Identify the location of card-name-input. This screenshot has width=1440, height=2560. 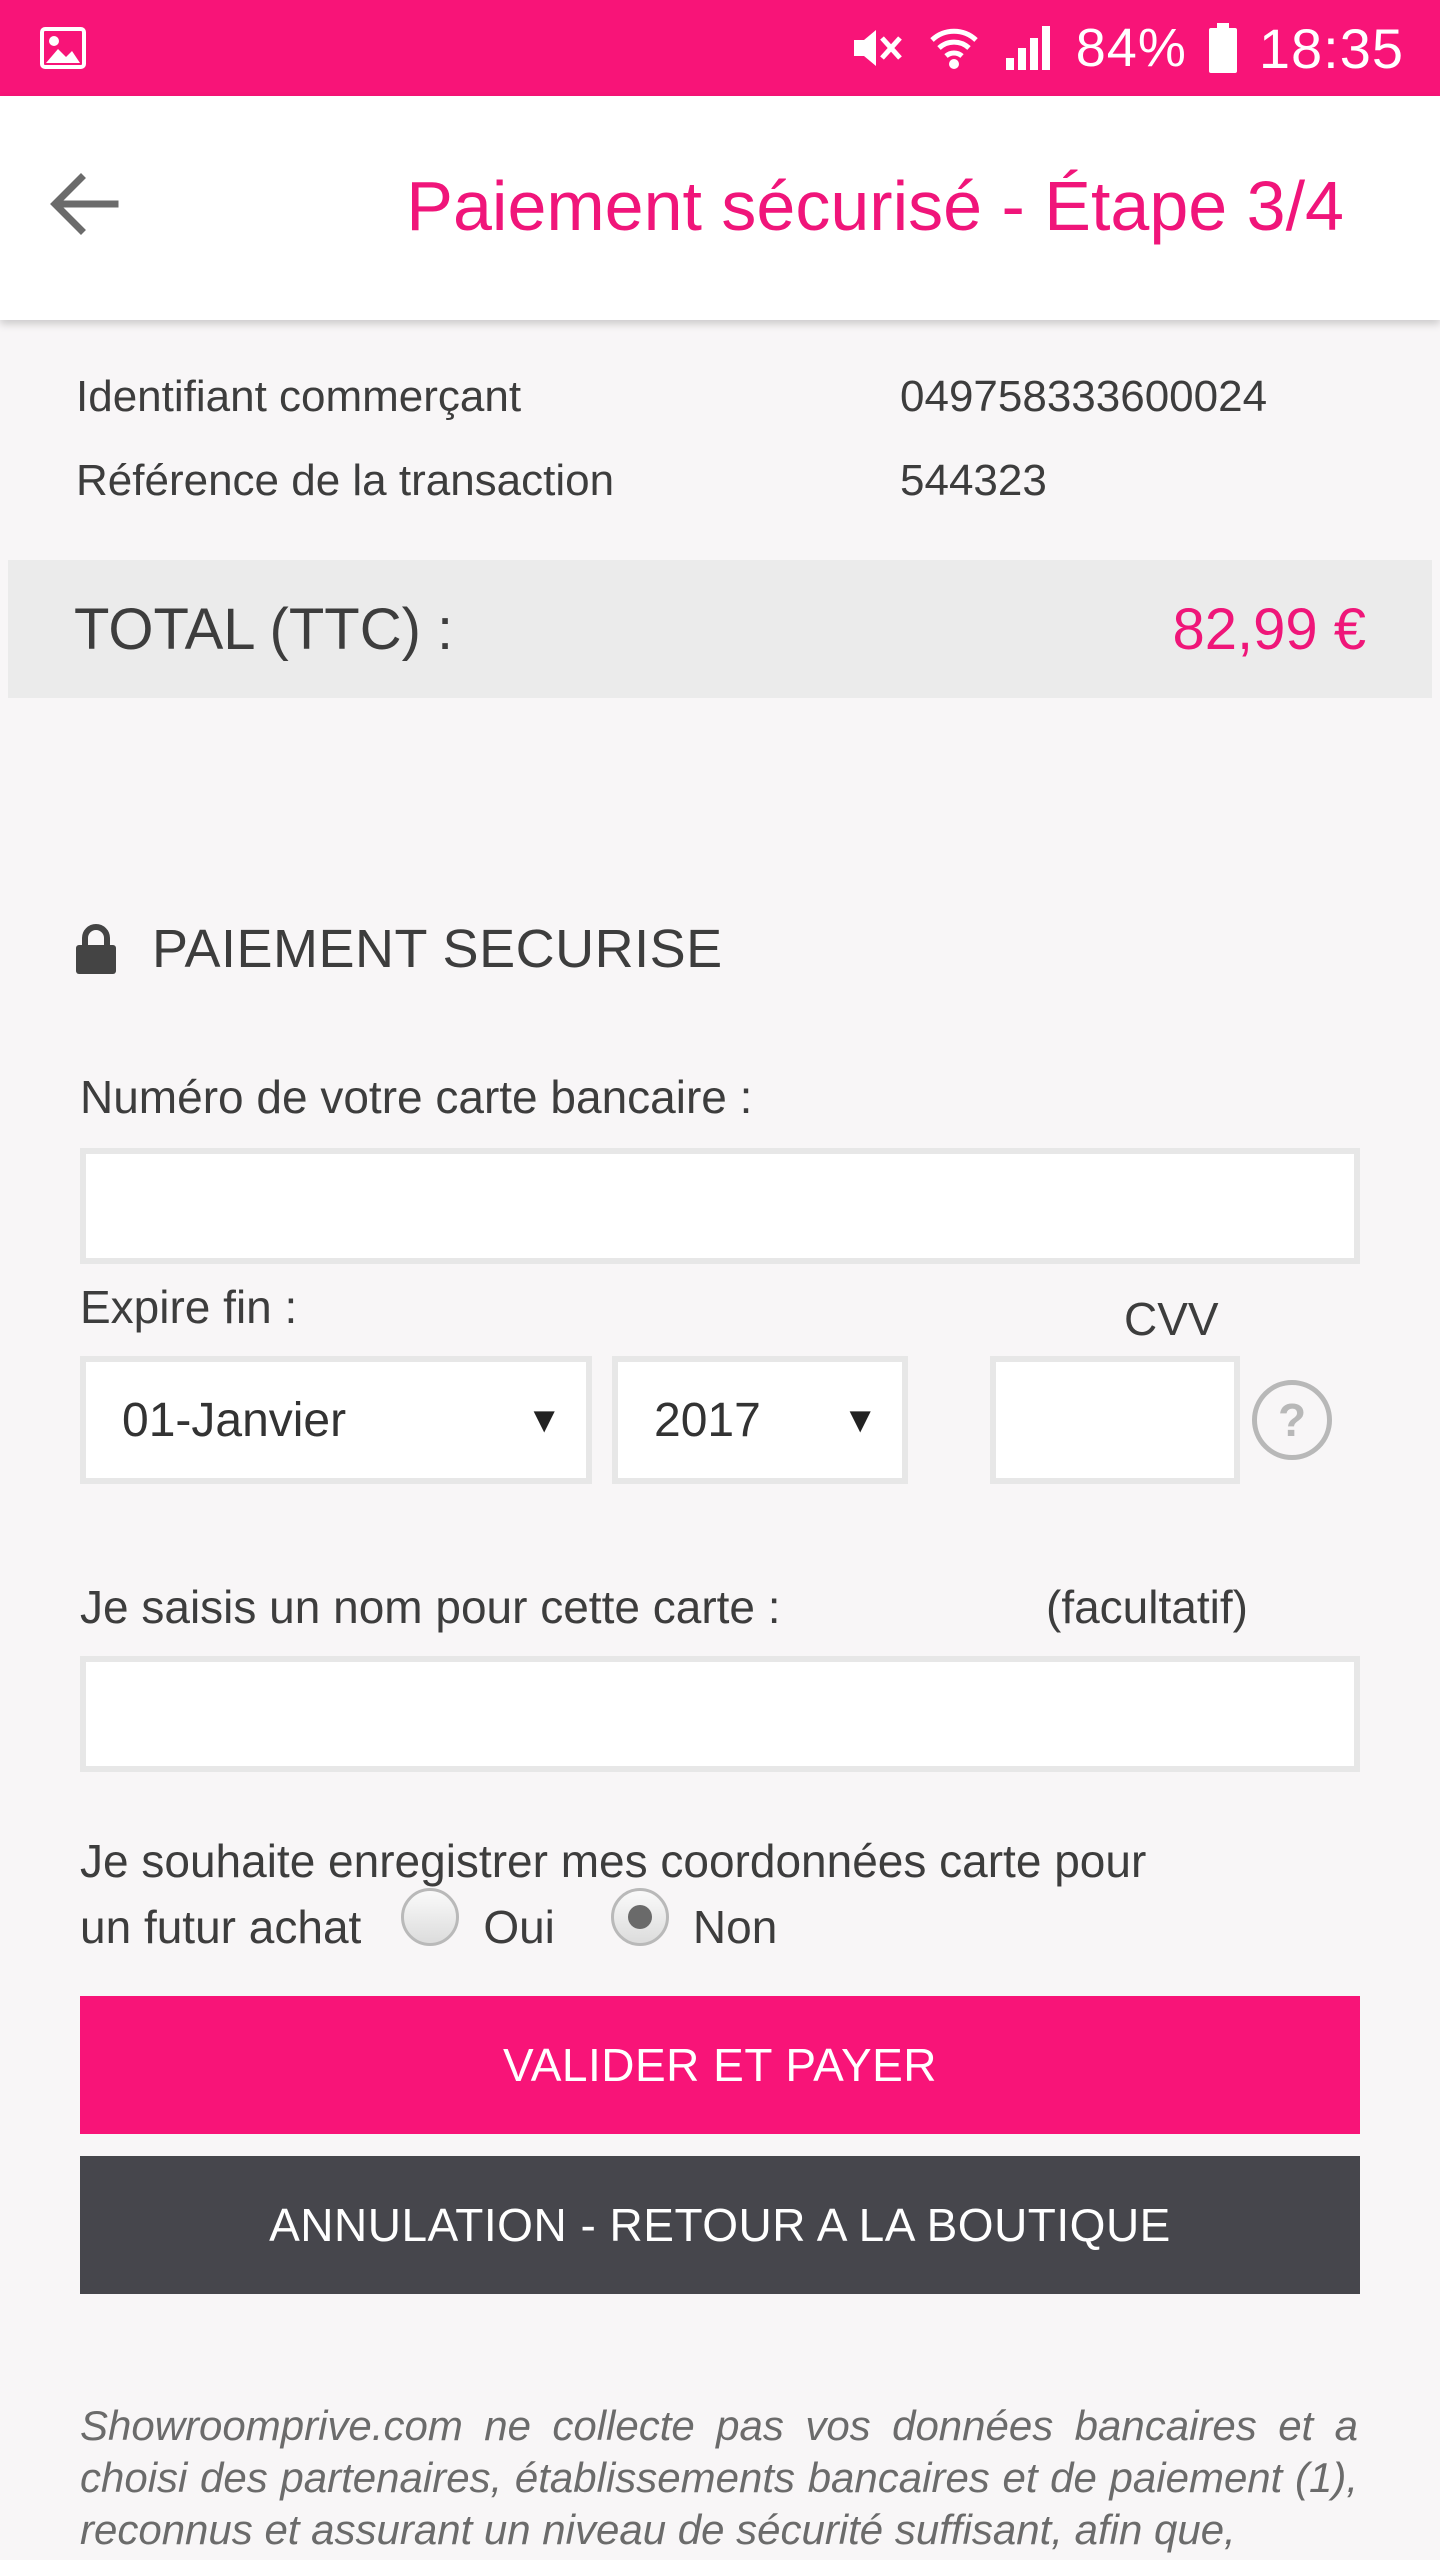
(720, 1714).